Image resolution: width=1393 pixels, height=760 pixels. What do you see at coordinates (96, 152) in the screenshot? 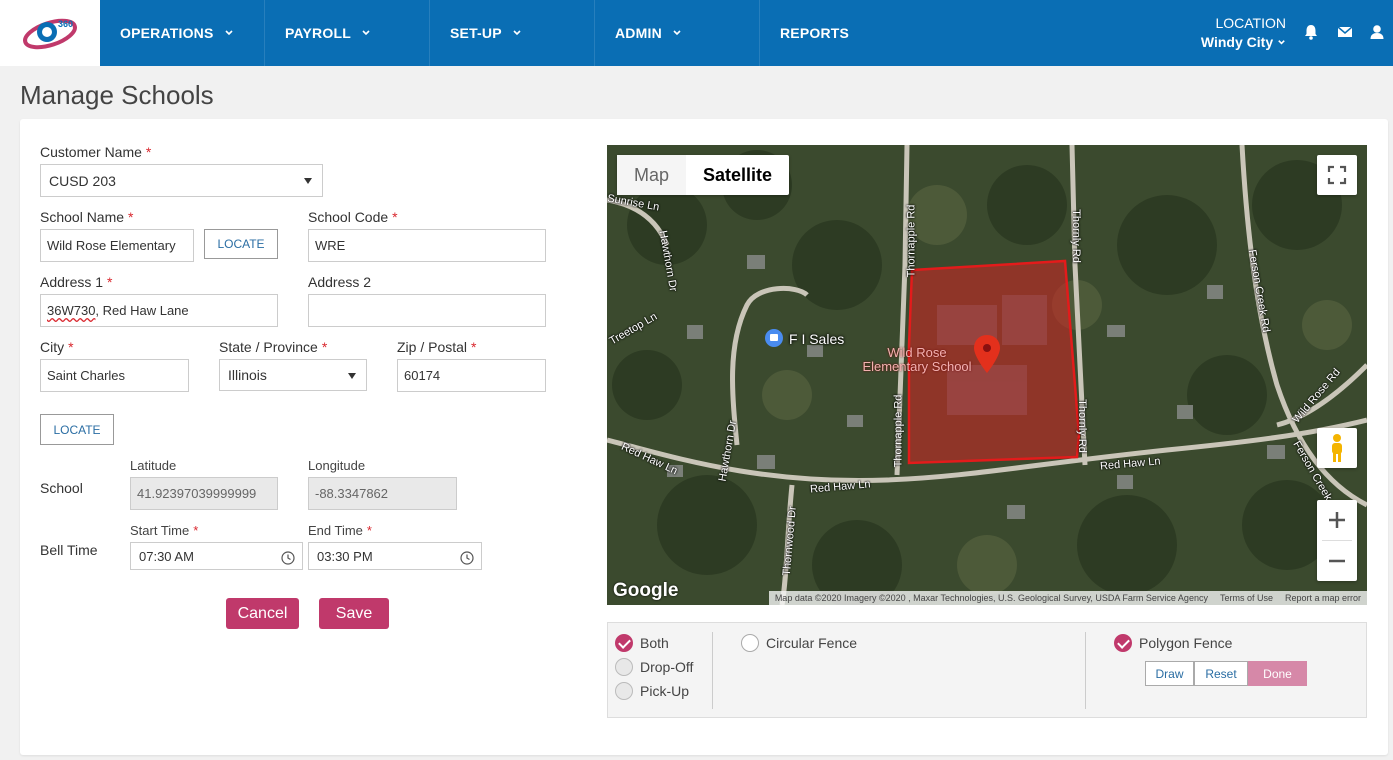
I see `customer-name-label: Customer Name *` at bounding box center [96, 152].